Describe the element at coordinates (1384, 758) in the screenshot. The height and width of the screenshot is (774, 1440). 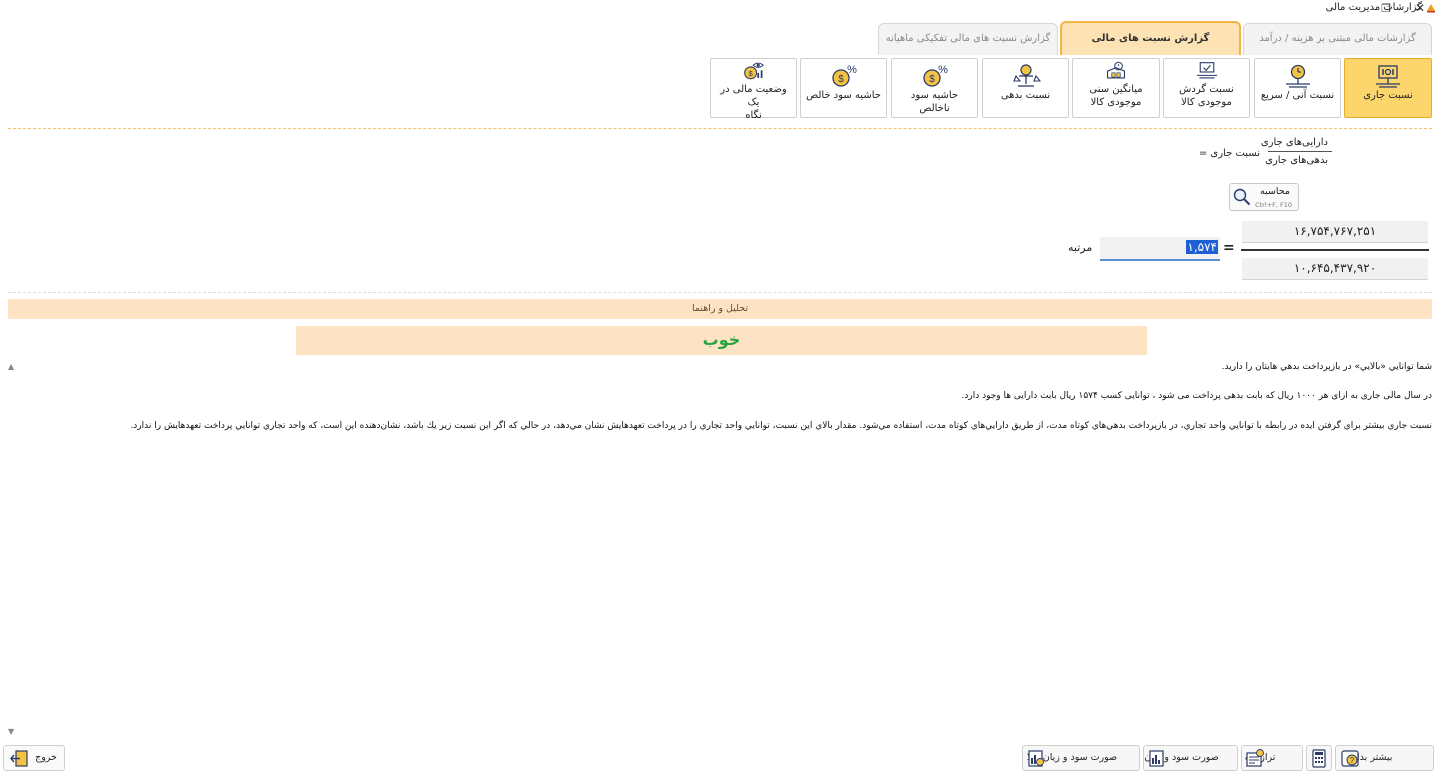
I see `more-info-button: ? بیشتر بدانید` at that location.